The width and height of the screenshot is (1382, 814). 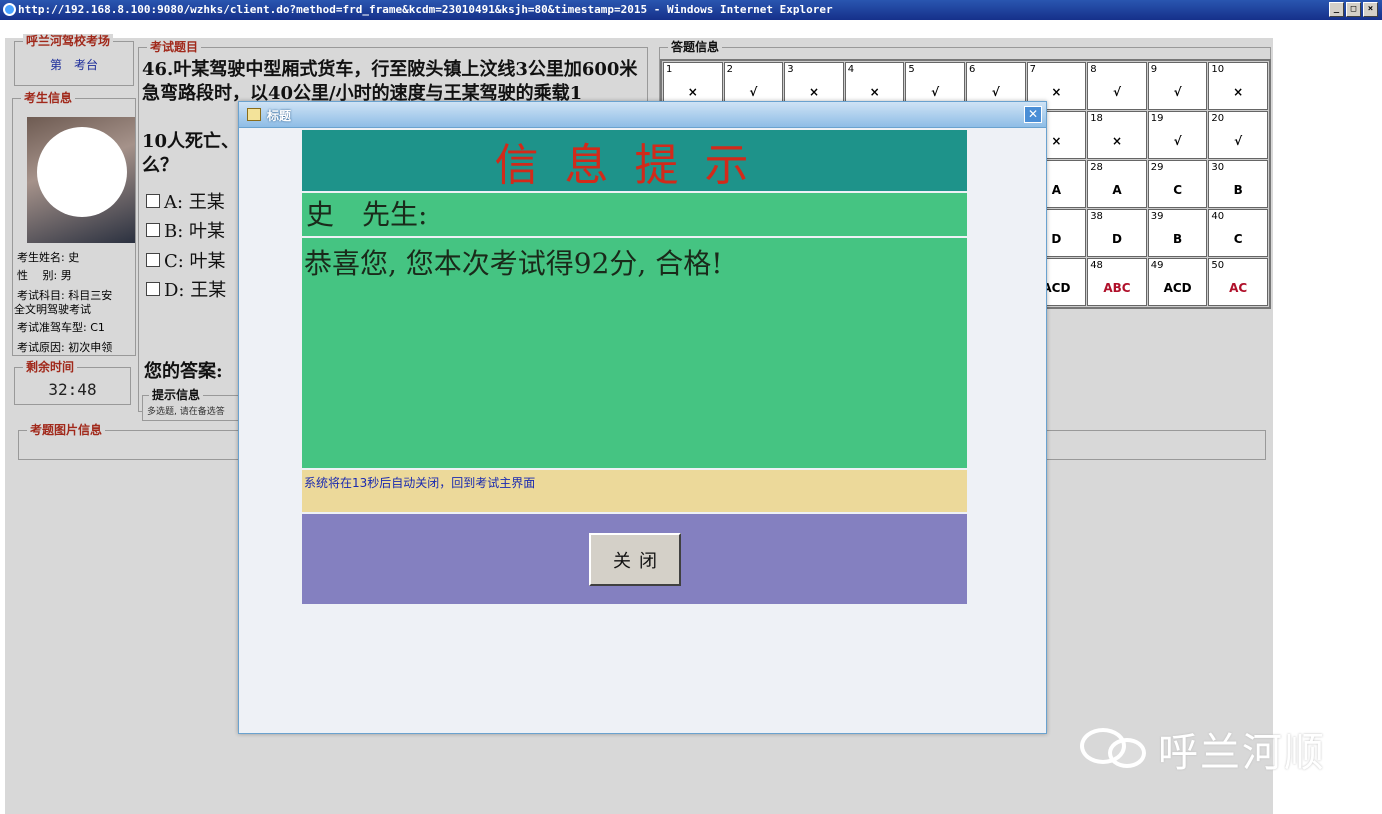 I want to click on answer-cell: 29 C, so click(x=1177, y=184).